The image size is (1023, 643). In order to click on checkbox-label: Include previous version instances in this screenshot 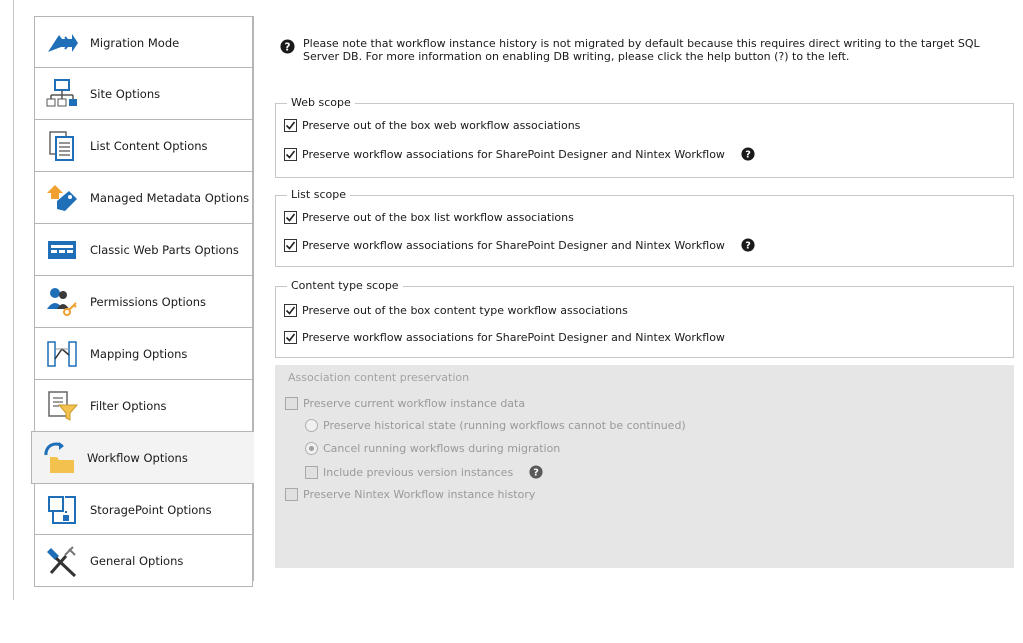, I will do `click(418, 472)`.